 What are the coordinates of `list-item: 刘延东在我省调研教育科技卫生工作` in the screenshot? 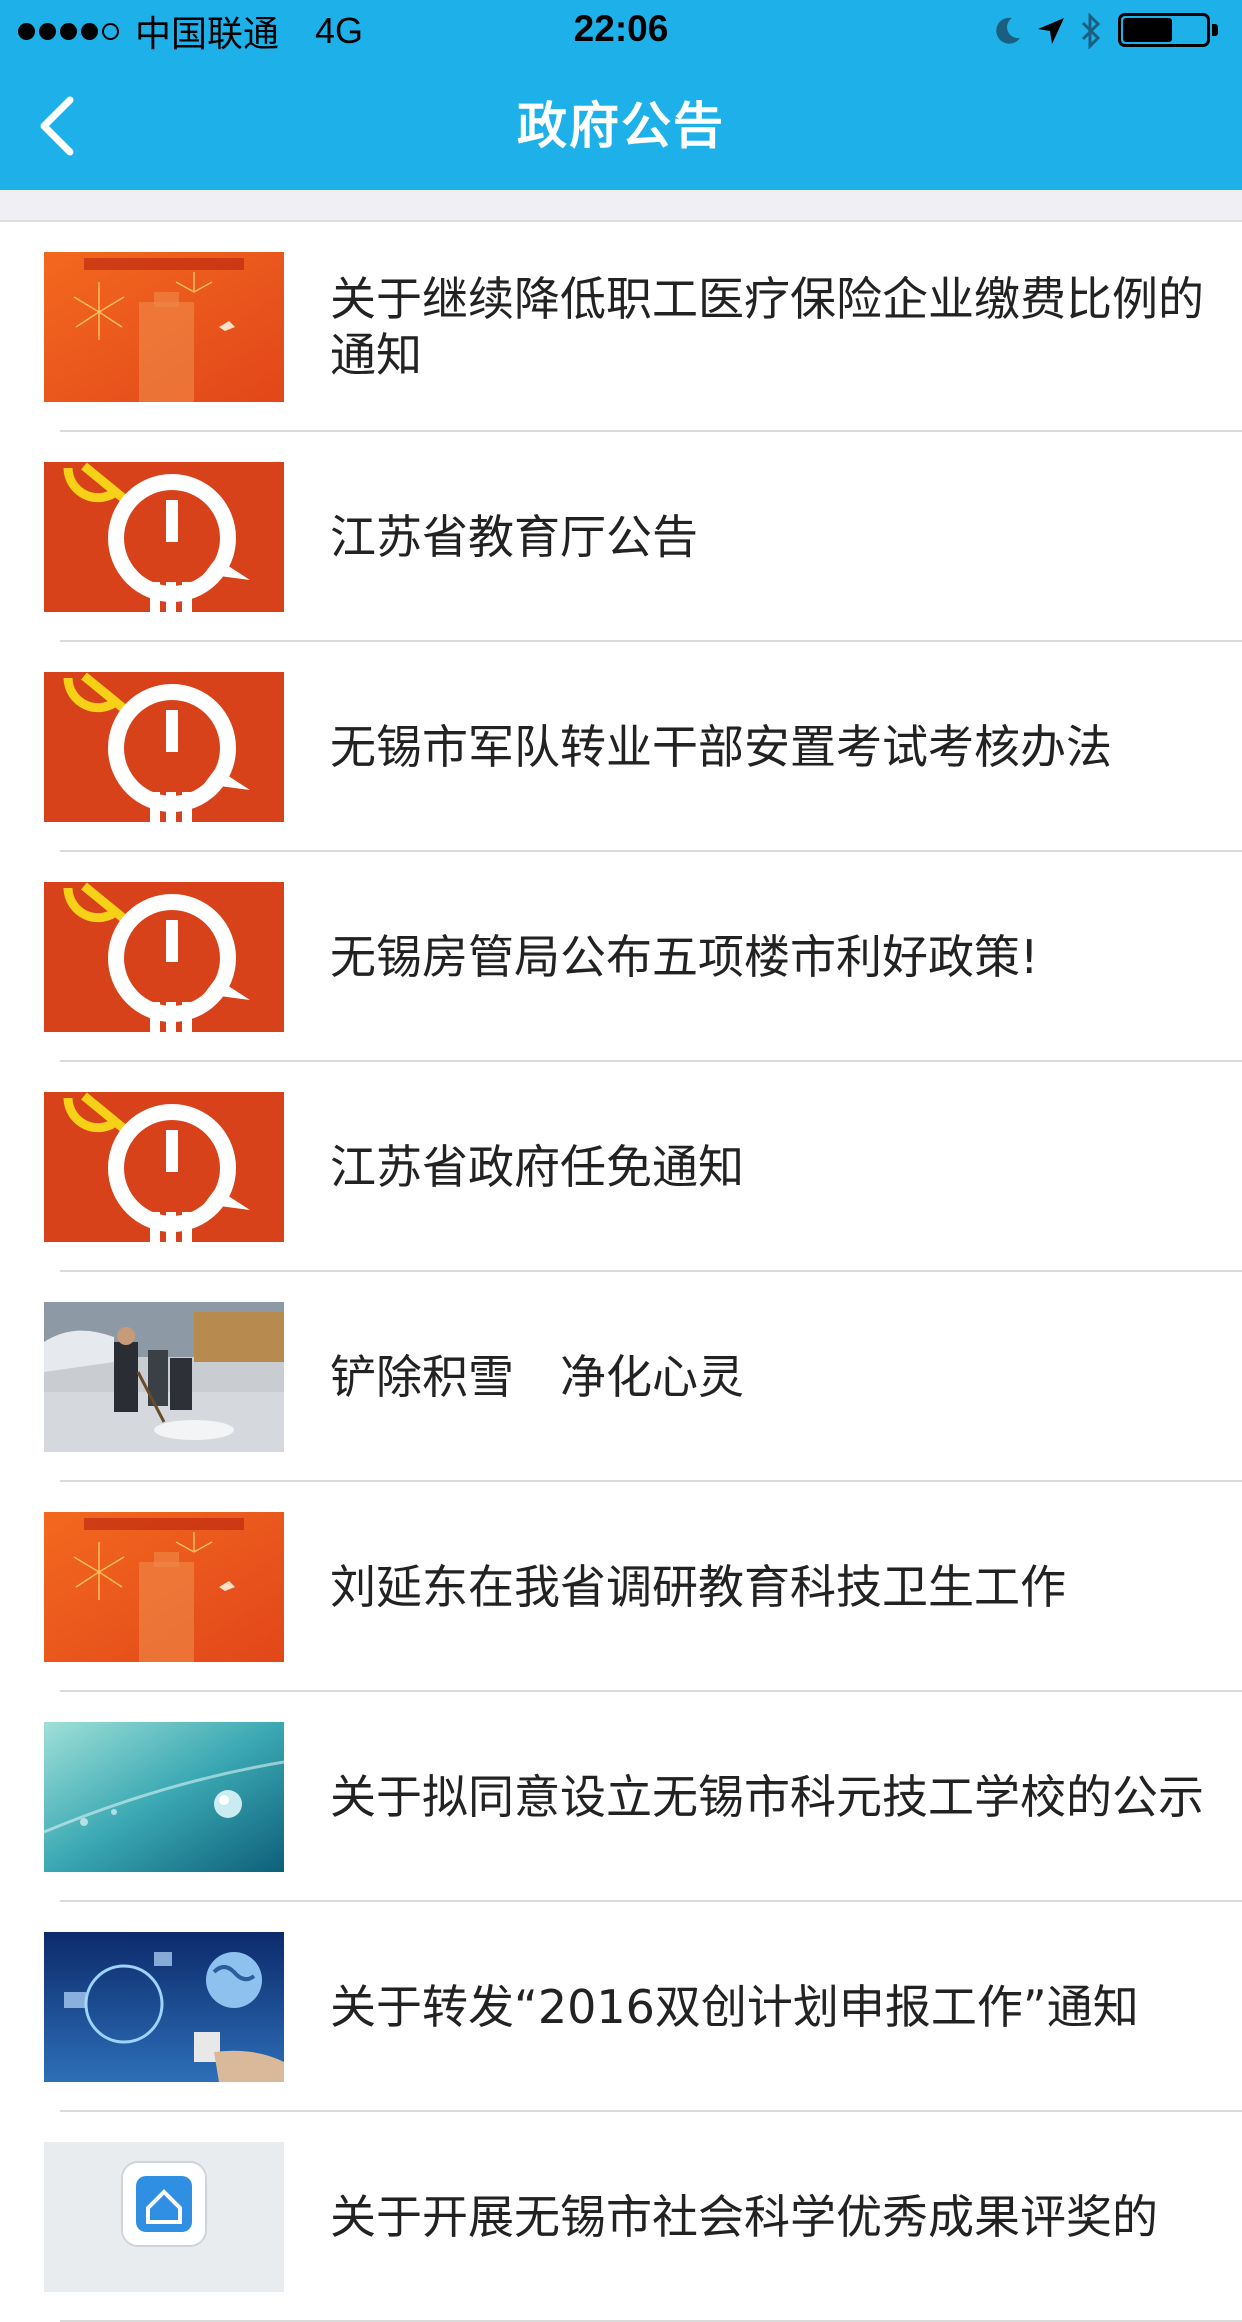 It's located at (621, 1587).